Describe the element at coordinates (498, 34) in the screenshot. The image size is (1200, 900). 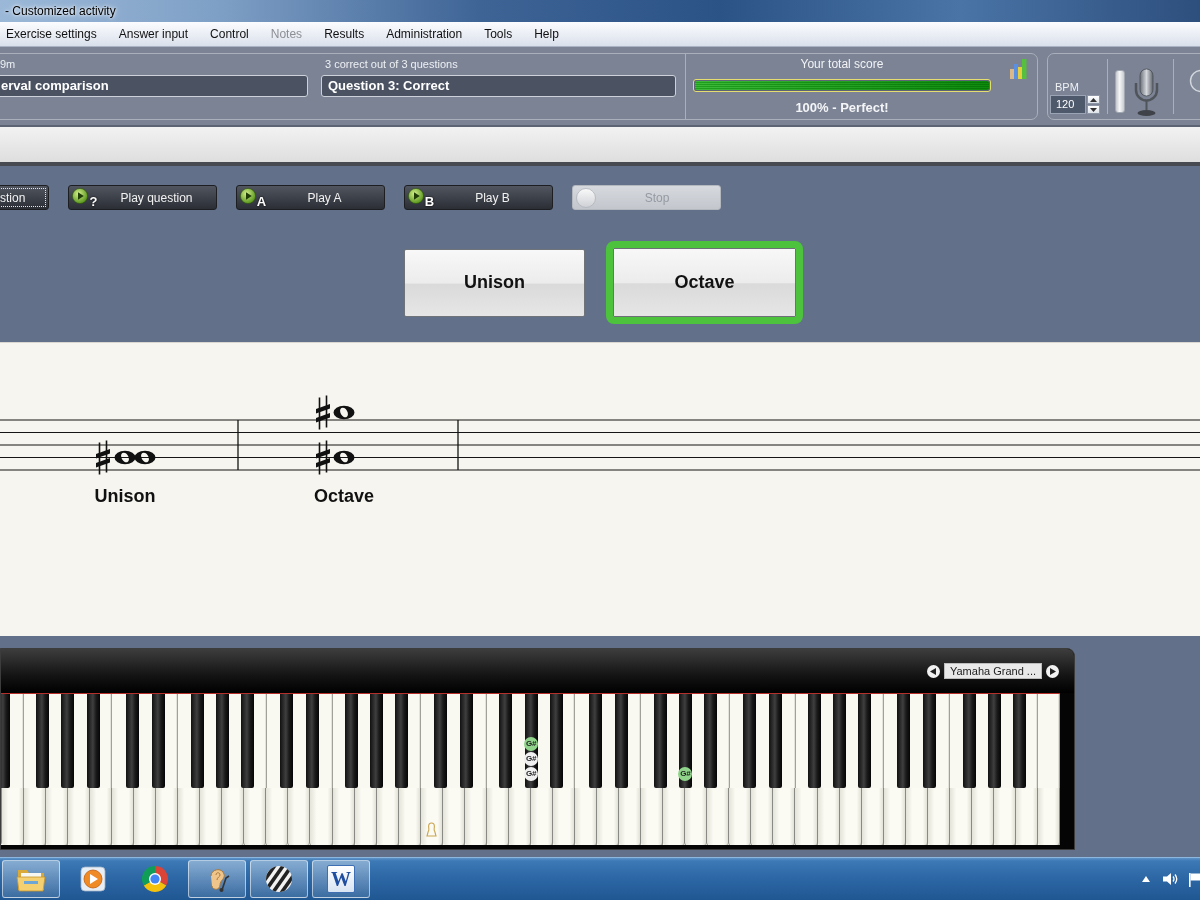
I see `menu-item: Tools` at that location.